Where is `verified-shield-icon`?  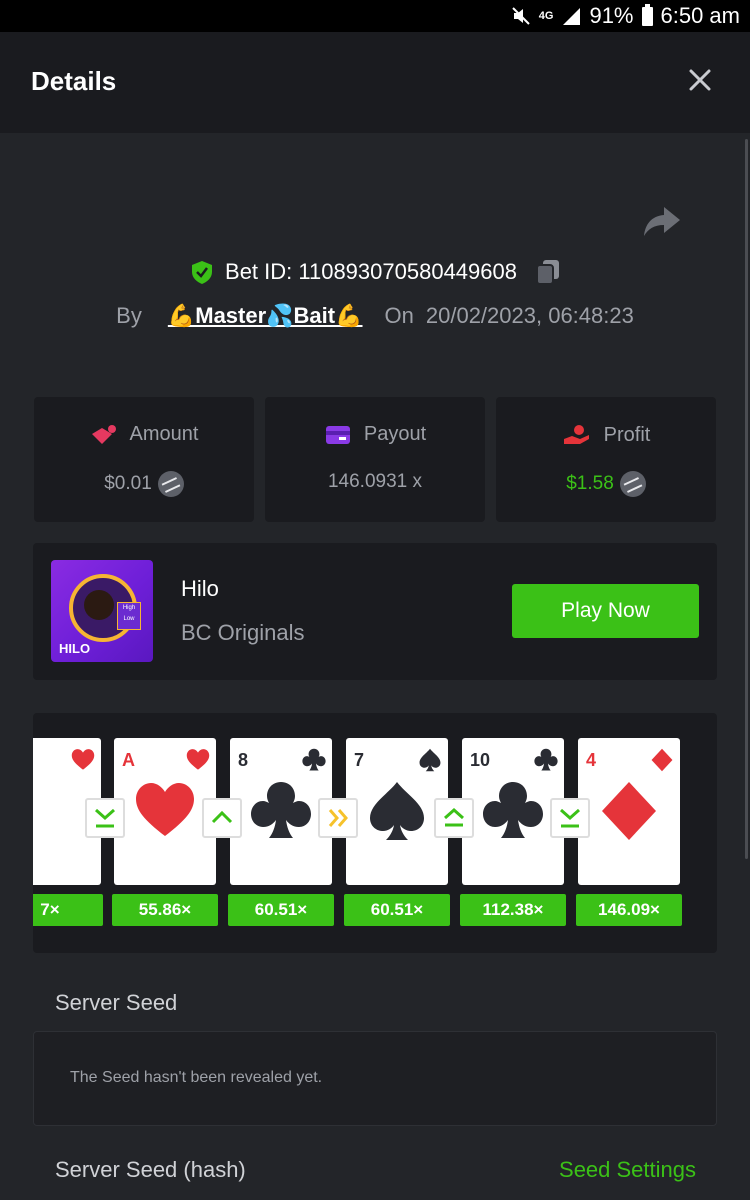
verified-shield-icon is located at coordinates (202, 272).